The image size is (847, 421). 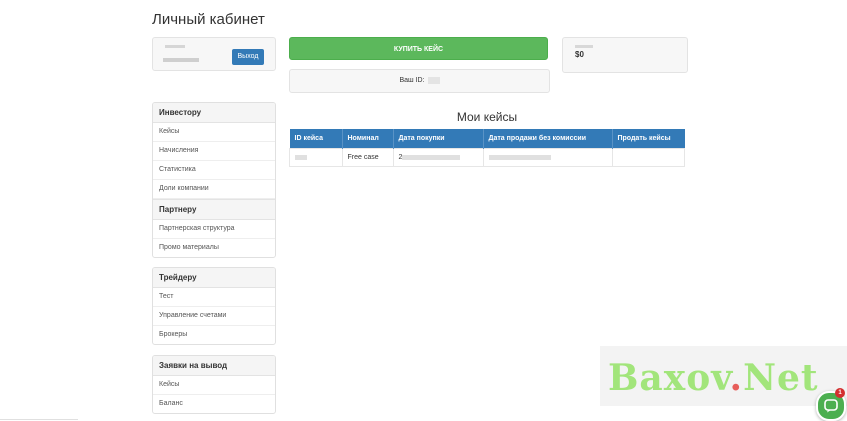 What do you see at coordinates (214, 248) in the screenshot?
I see `sidebar-item-promo-materials: Промо материалы` at bounding box center [214, 248].